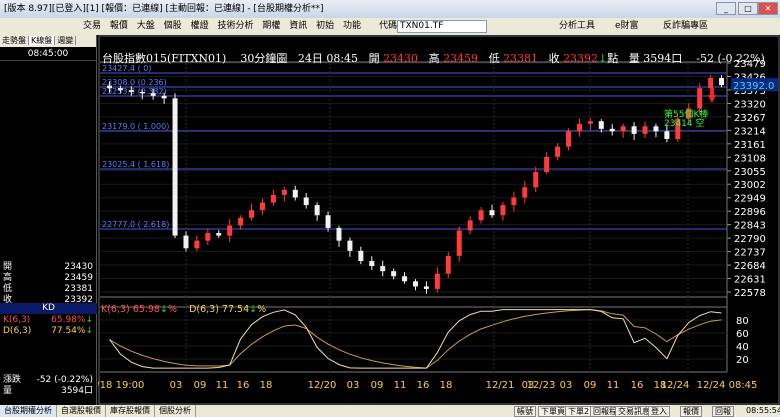  I want to click on status-tab-inventory: 庫存股報價, so click(130, 411).